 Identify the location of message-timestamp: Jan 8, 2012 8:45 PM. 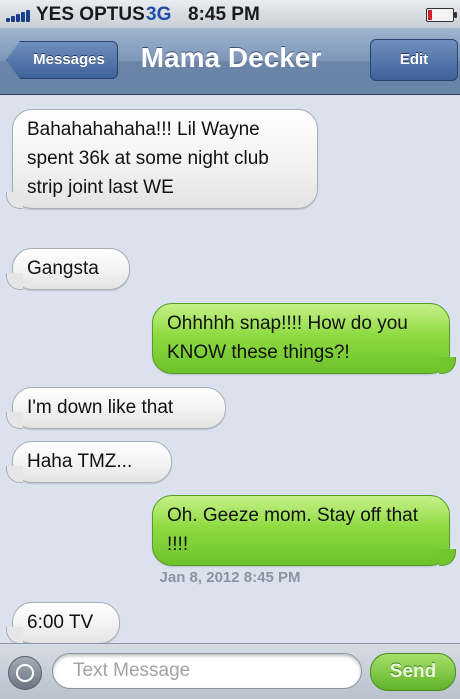
(230, 577).